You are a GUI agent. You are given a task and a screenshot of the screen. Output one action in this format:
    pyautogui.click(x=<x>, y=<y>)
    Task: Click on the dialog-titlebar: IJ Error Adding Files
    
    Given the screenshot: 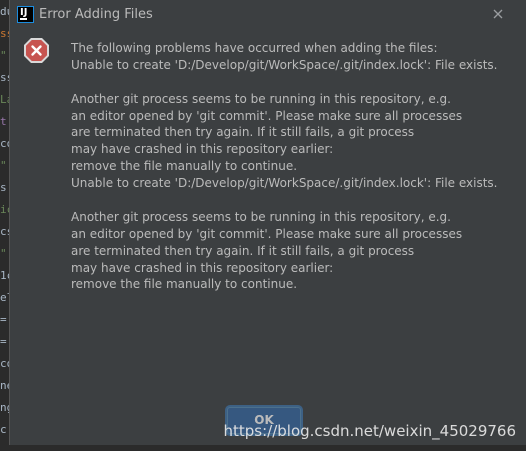 What is the action you would take?
    pyautogui.click(x=268, y=15)
    